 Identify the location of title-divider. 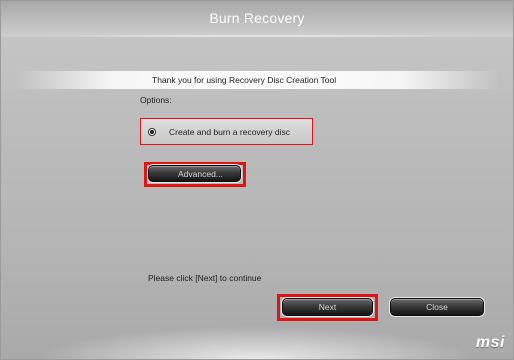
(257, 36).